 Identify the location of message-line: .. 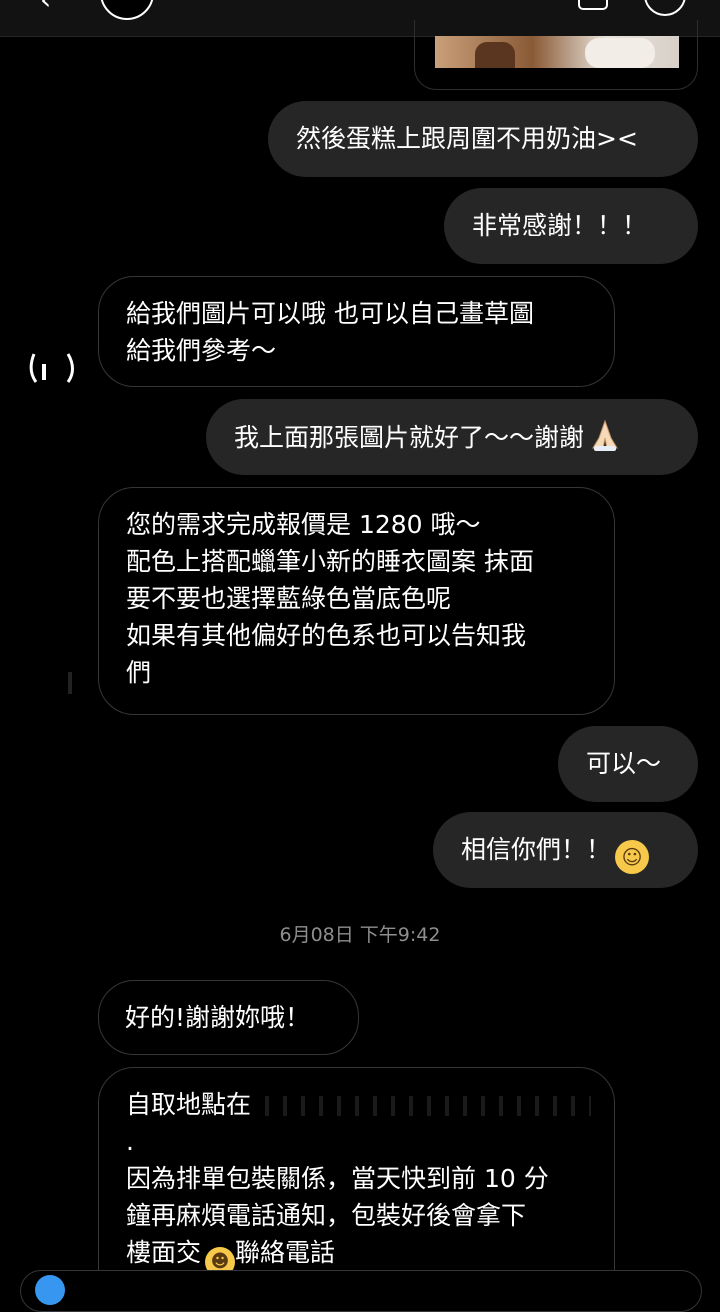
(130, 1141).